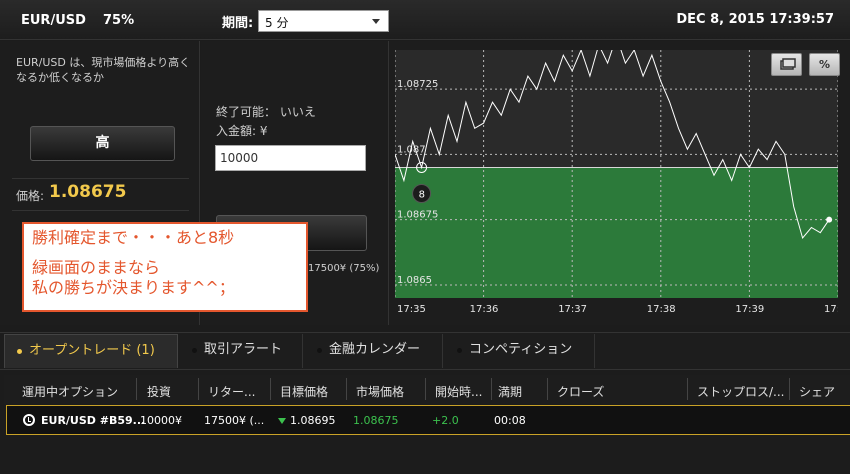 This screenshot has height=474, width=850. Describe the element at coordinates (376, 21) in the screenshot. I see `chevron-down-icon` at that location.